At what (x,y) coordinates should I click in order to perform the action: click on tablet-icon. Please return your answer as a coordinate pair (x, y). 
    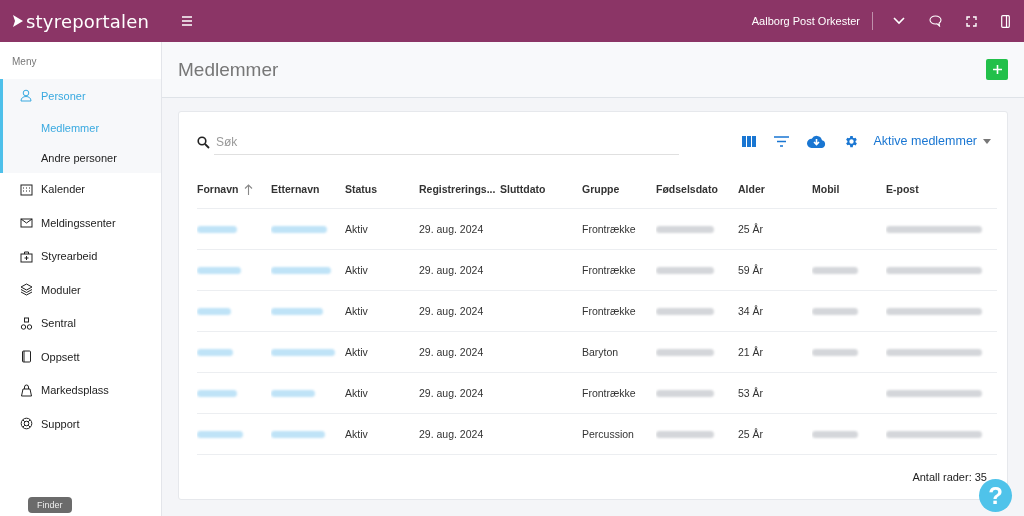
    Looking at the image, I should click on (26, 357).